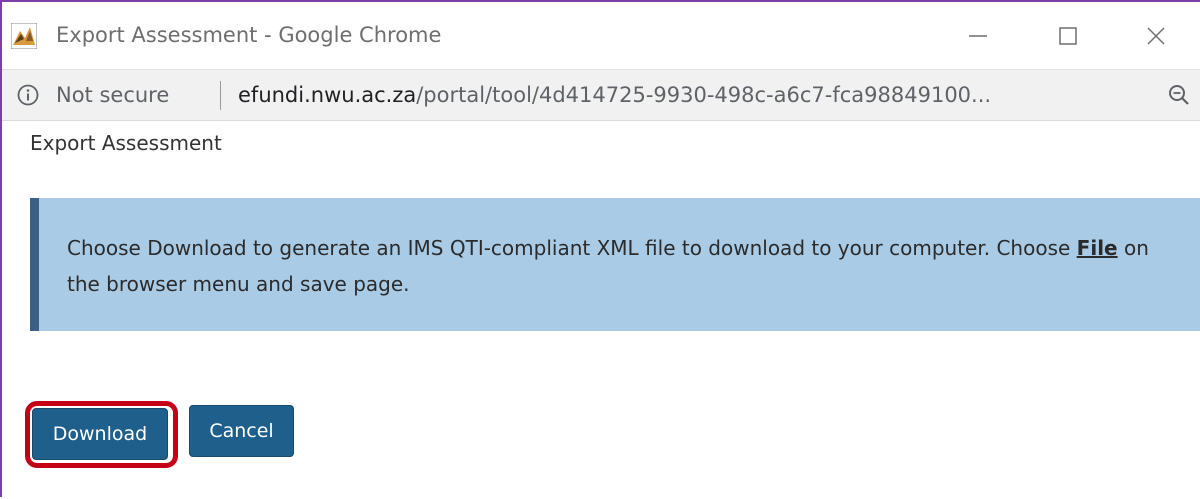 The width and height of the screenshot is (1200, 499). Describe the element at coordinates (100, 434) in the screenshot. I see `download-button: Download` at that location.